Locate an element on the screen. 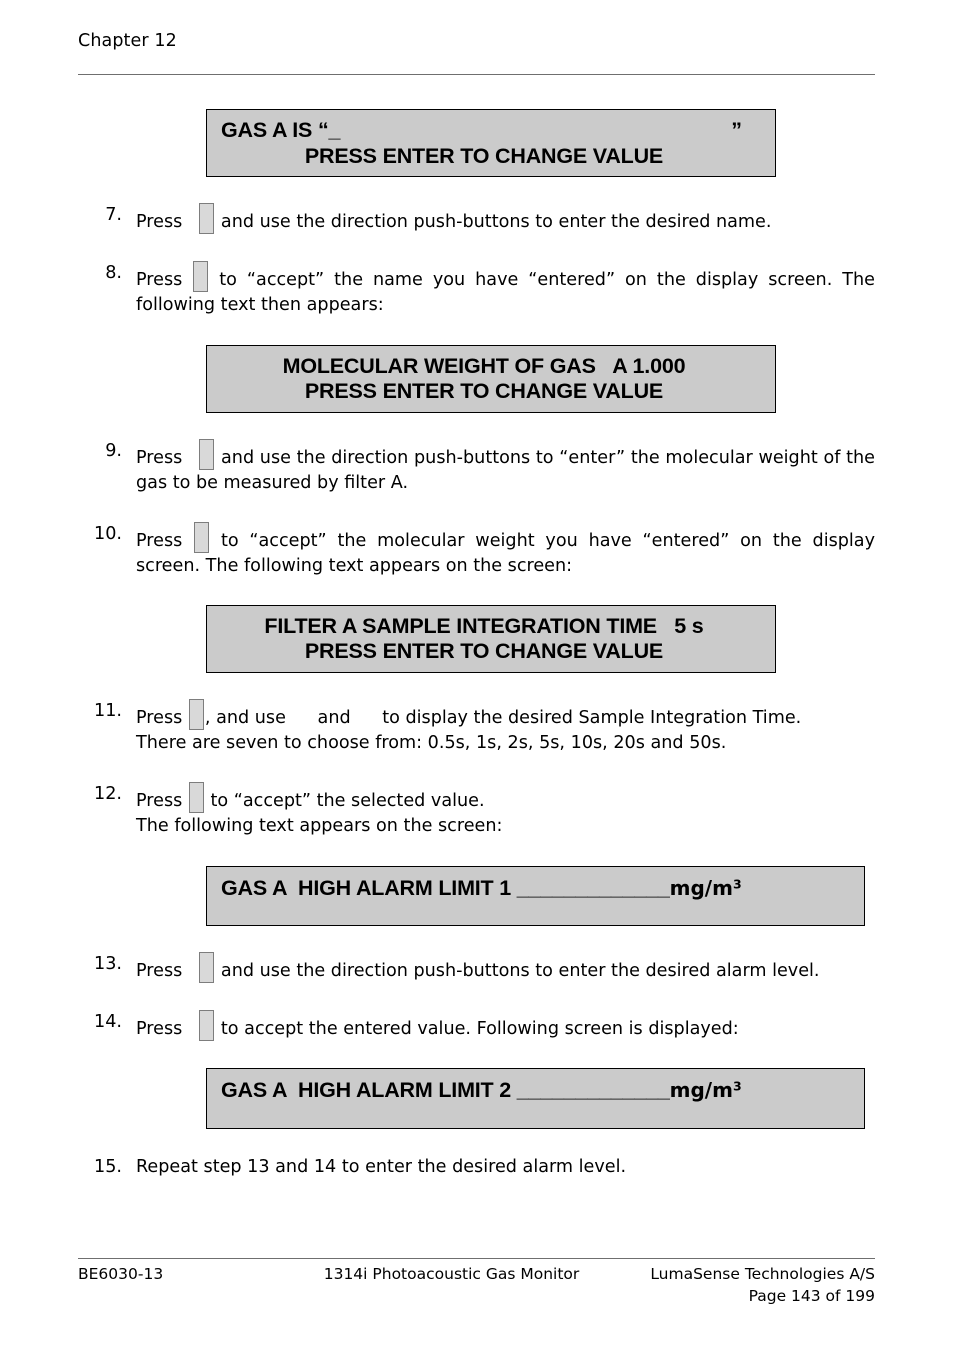 The image size is (954, 1350). display-line-1: GAS A IS “_ is located at coordinates (281, 130).